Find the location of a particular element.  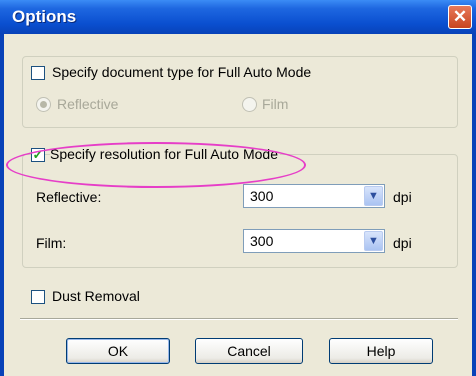

divider is located at coordinates (239, 319).